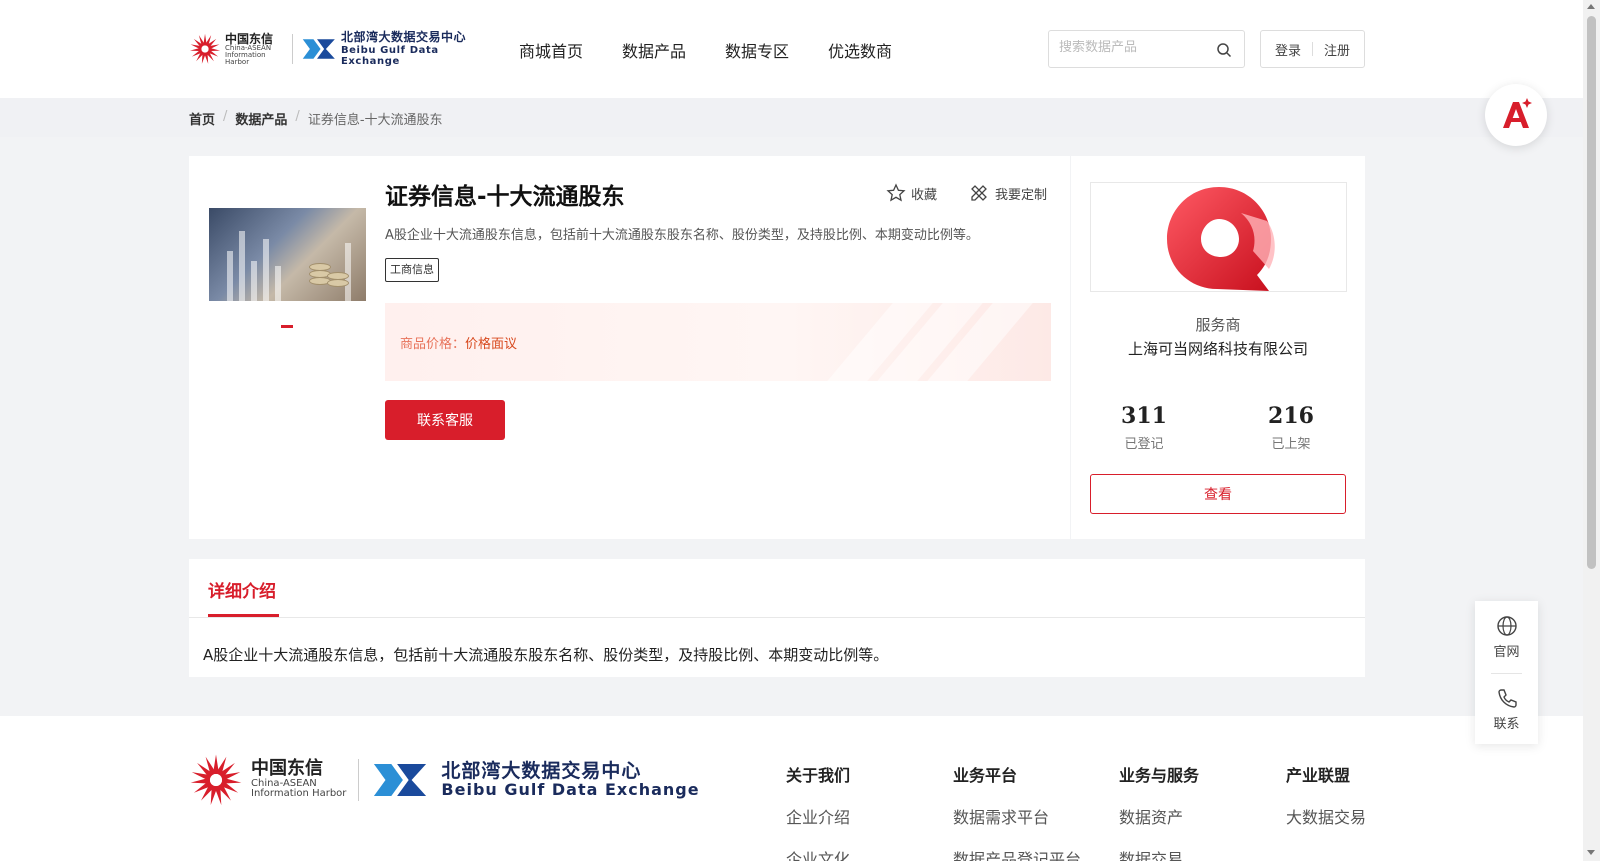 This screenshot has width=1600, height=861. I want to click on category-tag: 工商信息, so click(412, 270).